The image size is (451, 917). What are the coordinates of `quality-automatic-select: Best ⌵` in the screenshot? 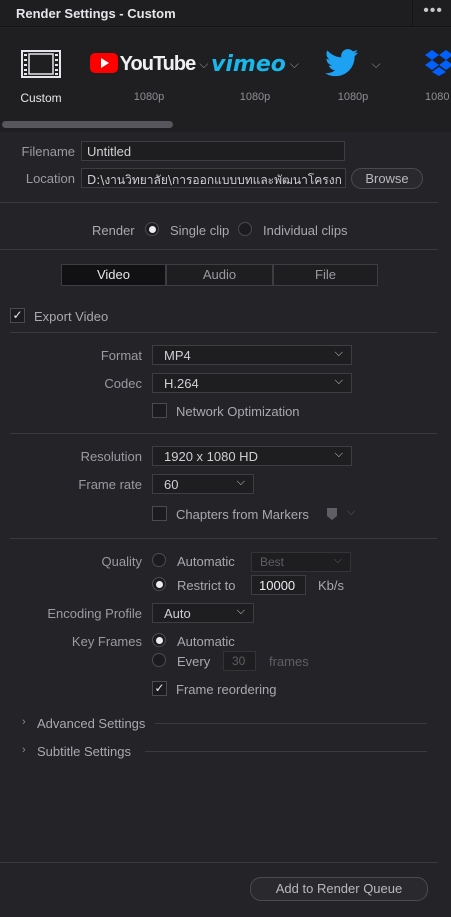 It's located at (301, 562).